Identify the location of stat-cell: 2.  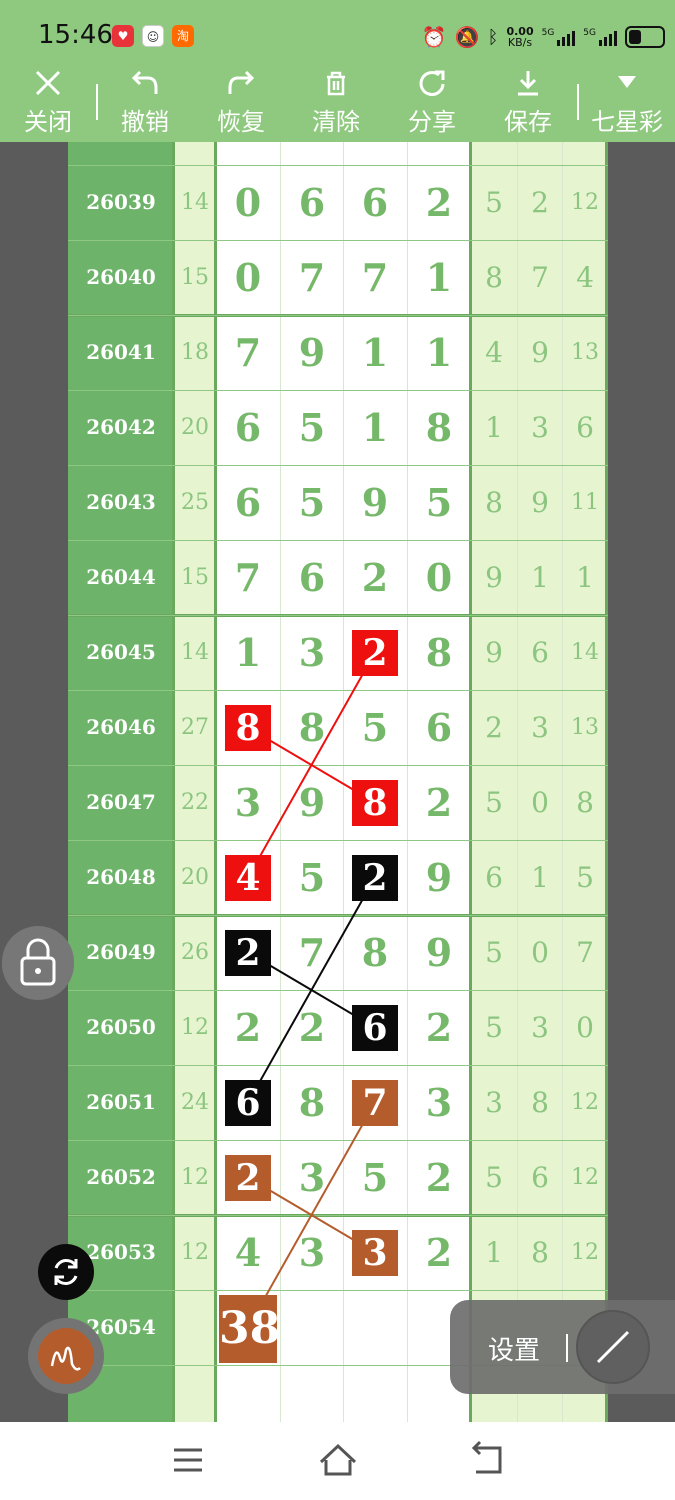
(494, 727).